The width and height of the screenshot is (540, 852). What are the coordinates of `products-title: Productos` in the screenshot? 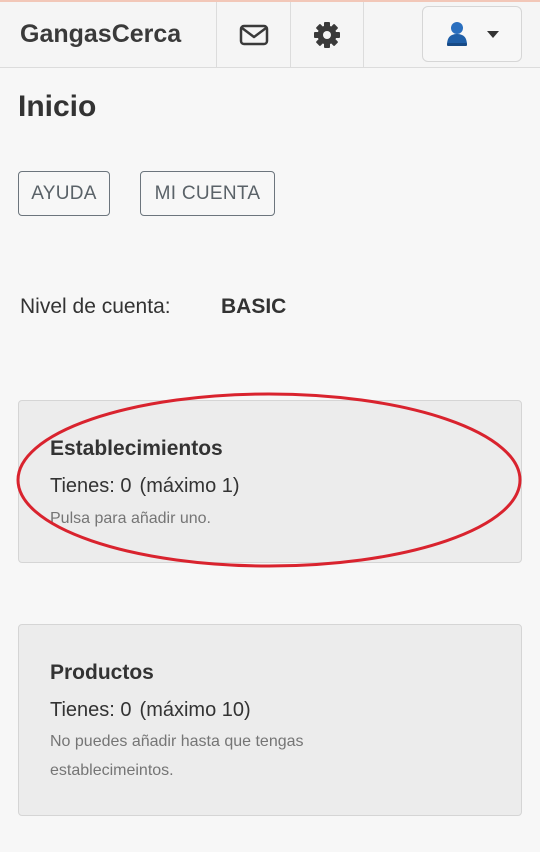 It's located at (102, 672).